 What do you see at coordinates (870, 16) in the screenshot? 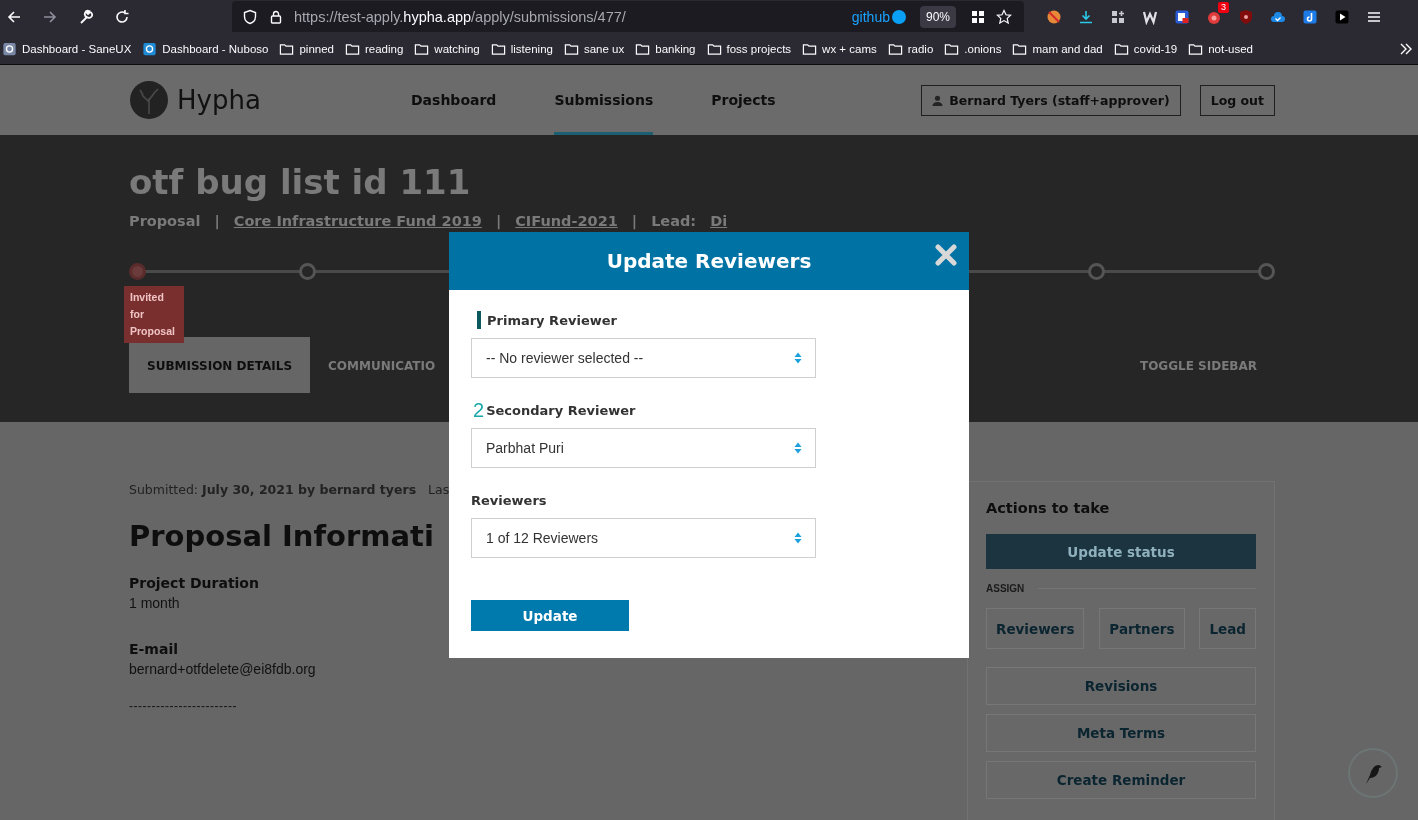
I see `container-label: github` at bounding box center [870, 16].